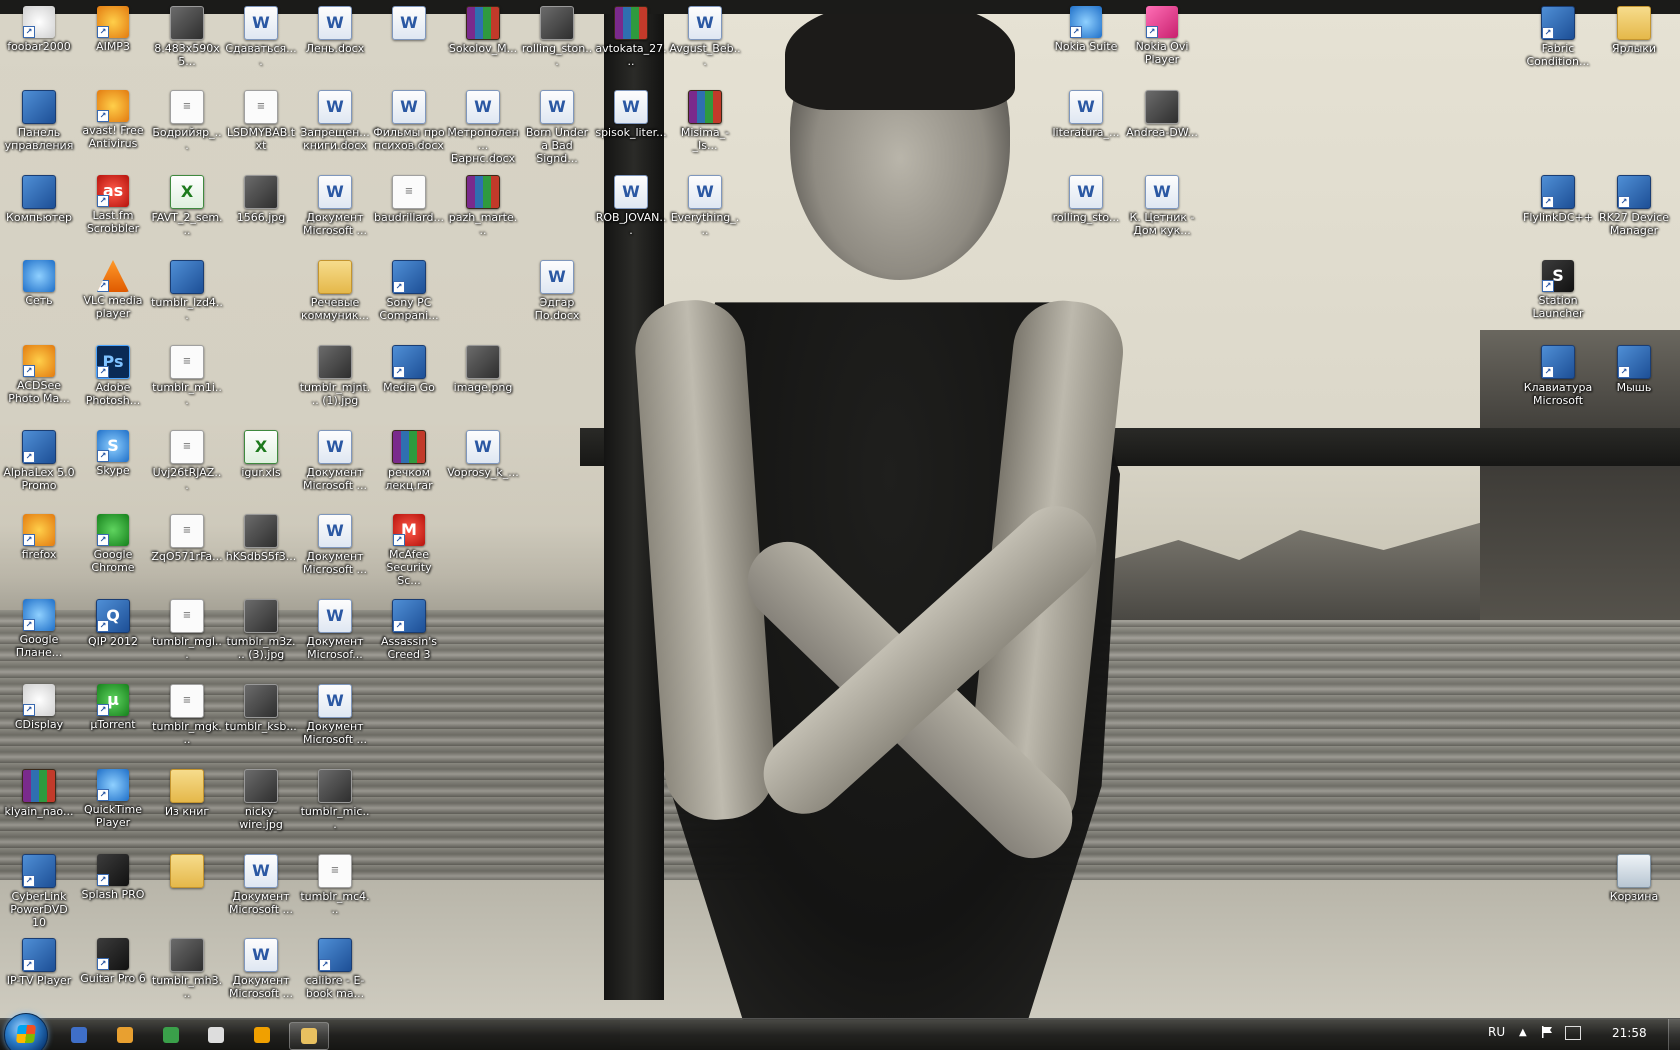  What do you see at coordinates (1162, 33) in the screenshot?
I see `desktop-icon: ↗ Nokia Ovi Player` at bounding box center [1162, 33].